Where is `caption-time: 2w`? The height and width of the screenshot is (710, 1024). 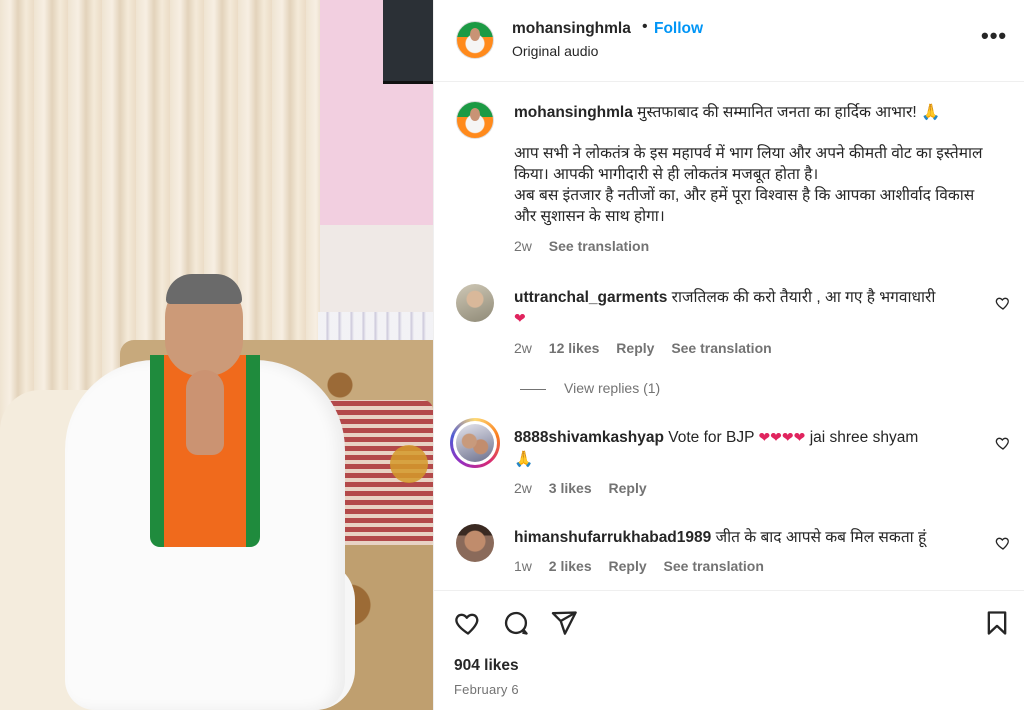 caption-time: 2w is located at coordinates (523, 246).